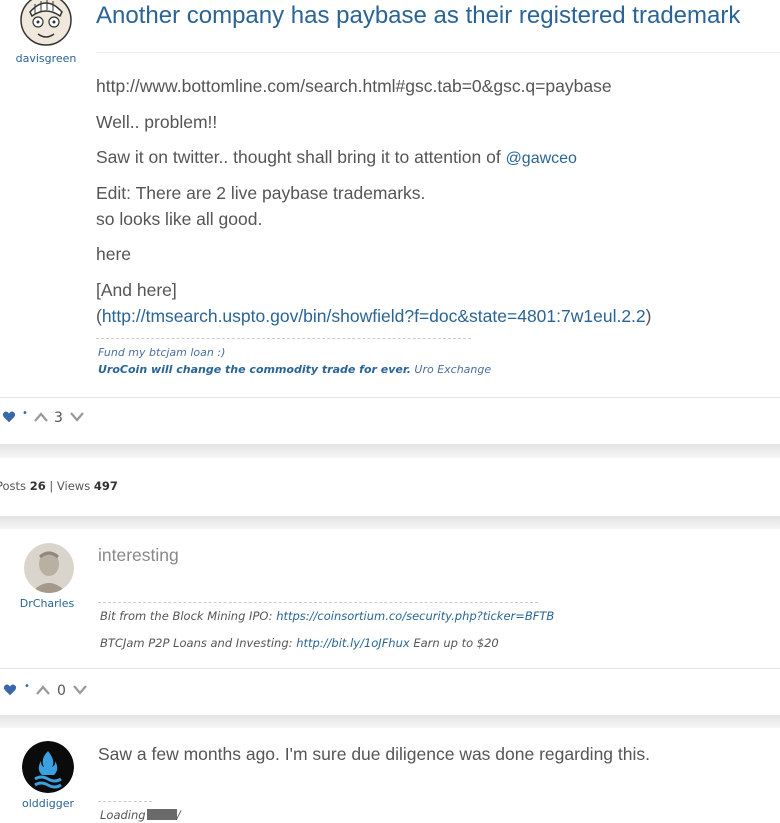 The width and height of the screenshot is (780, 823). Describe the element at coordinates (161, 352) in the screenshot. I see `sig-btcjam-link: Fund my btcjam loan :)` at that location.